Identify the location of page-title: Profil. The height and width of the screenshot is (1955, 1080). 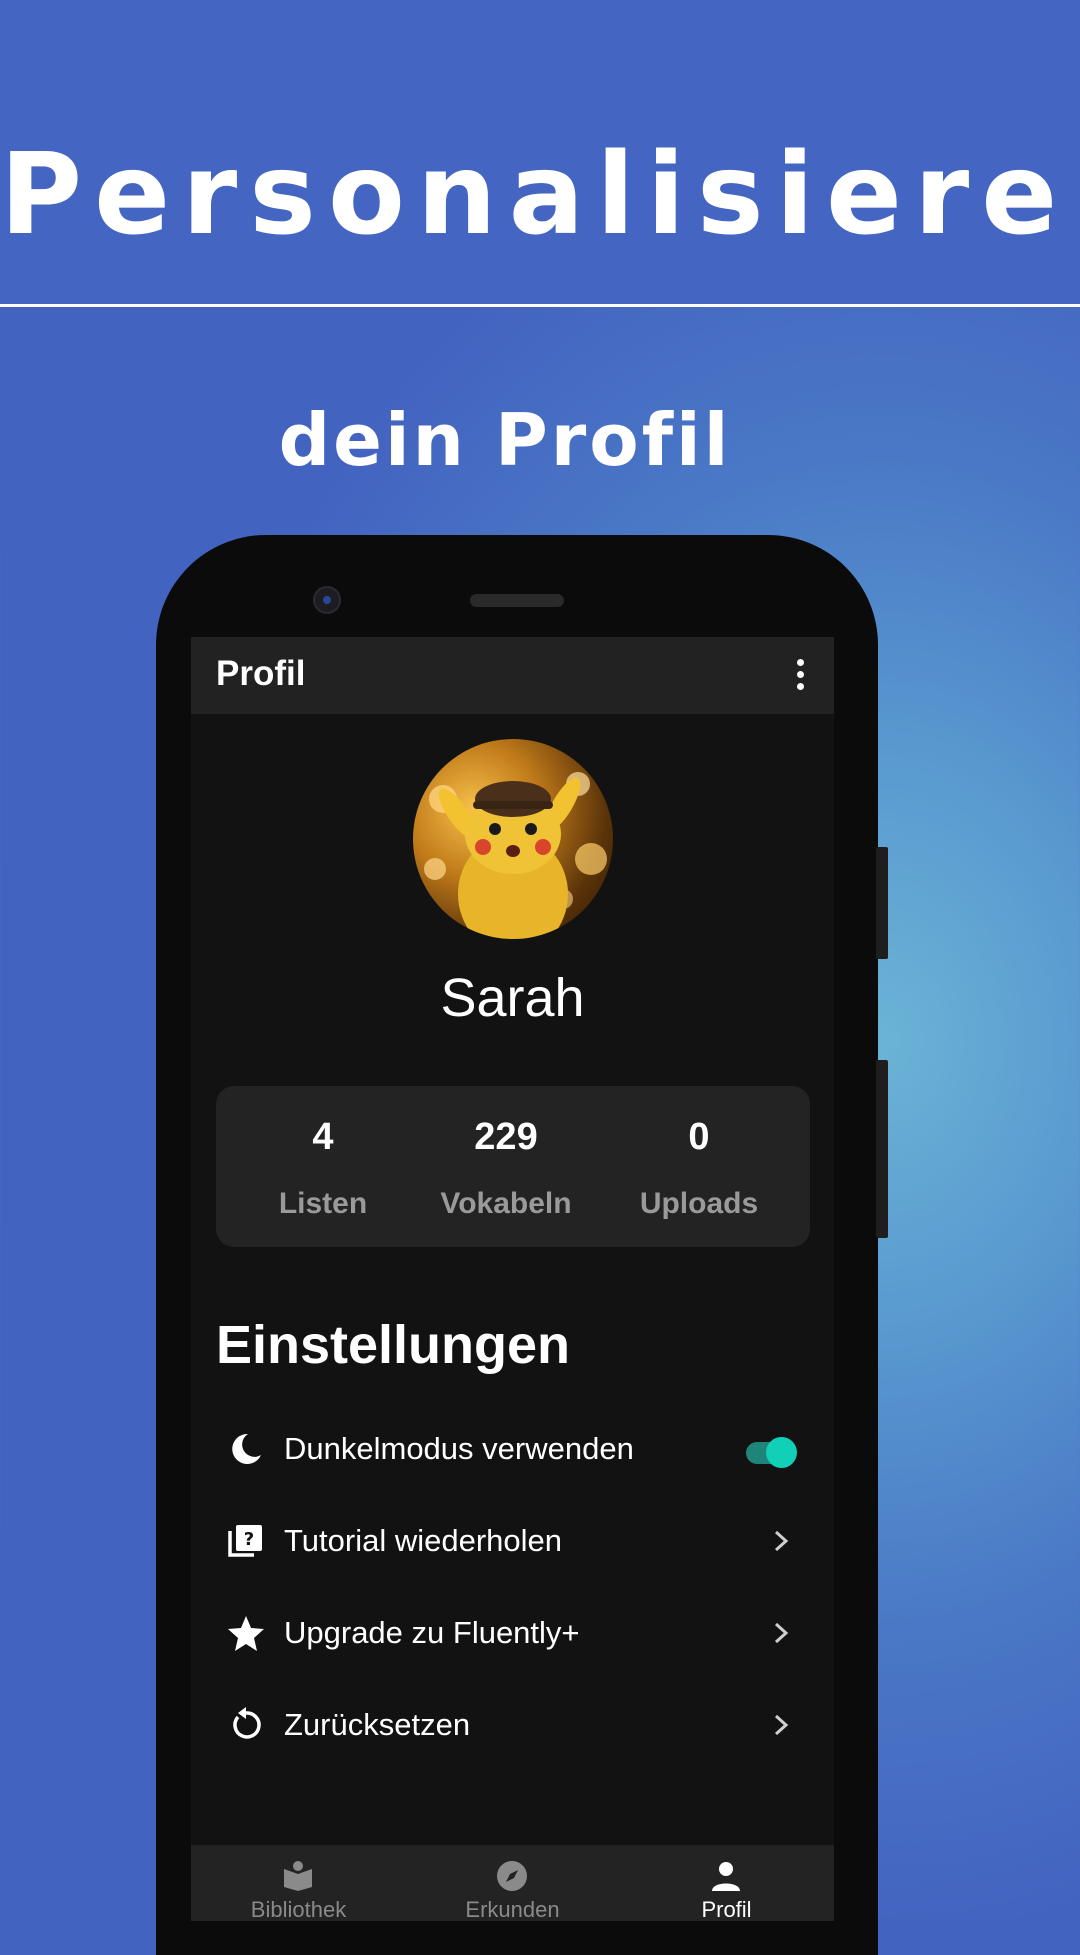
(261, 673).